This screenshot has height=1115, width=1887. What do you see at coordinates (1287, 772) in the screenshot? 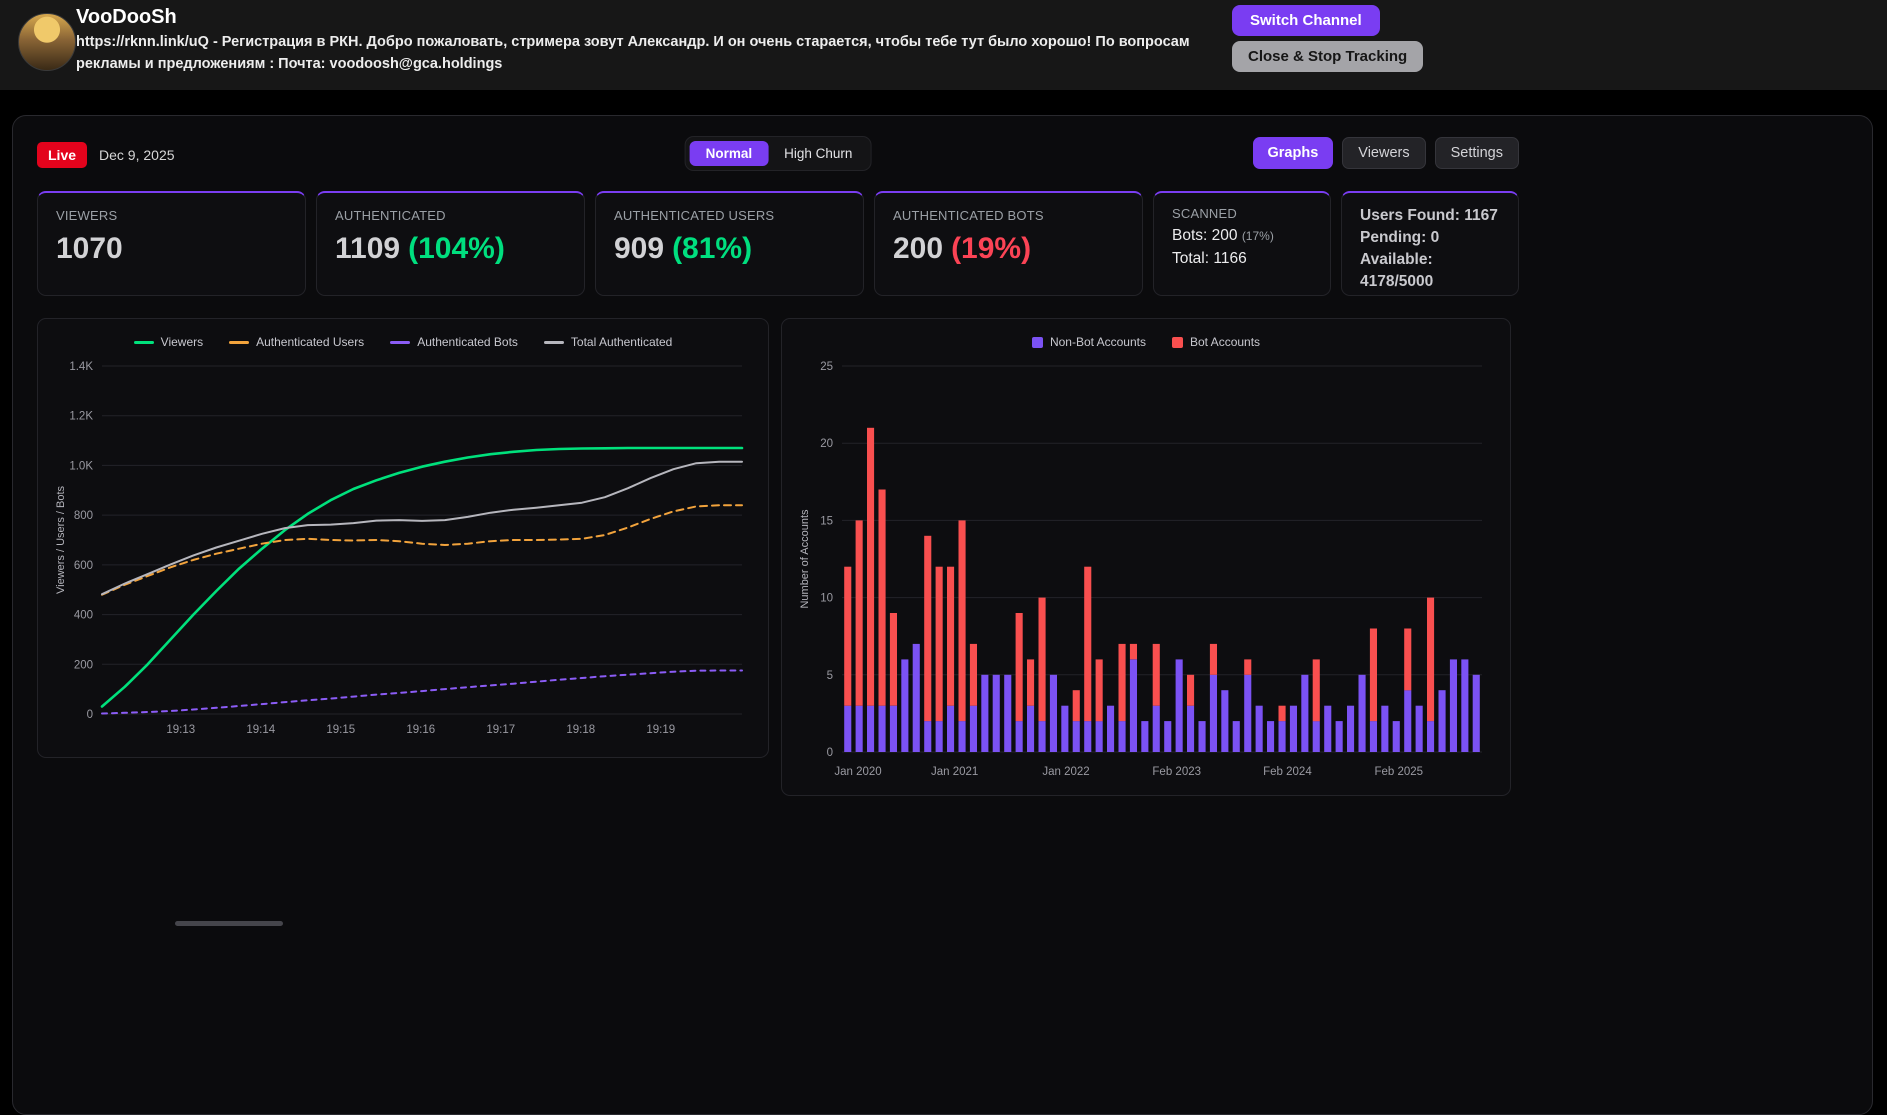
I see `svg-text: Feb 2024` at bounding box center [1287, 772].